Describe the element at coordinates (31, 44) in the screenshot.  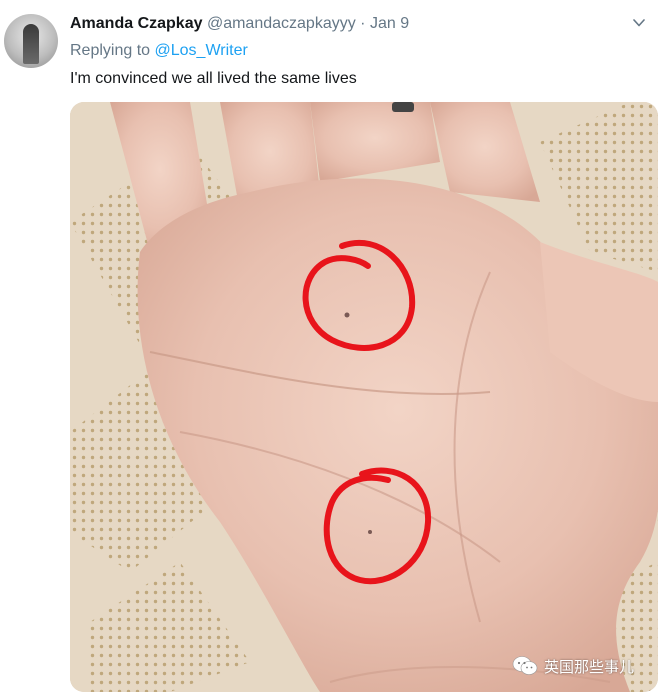
I see `avatar-figure` at that location.